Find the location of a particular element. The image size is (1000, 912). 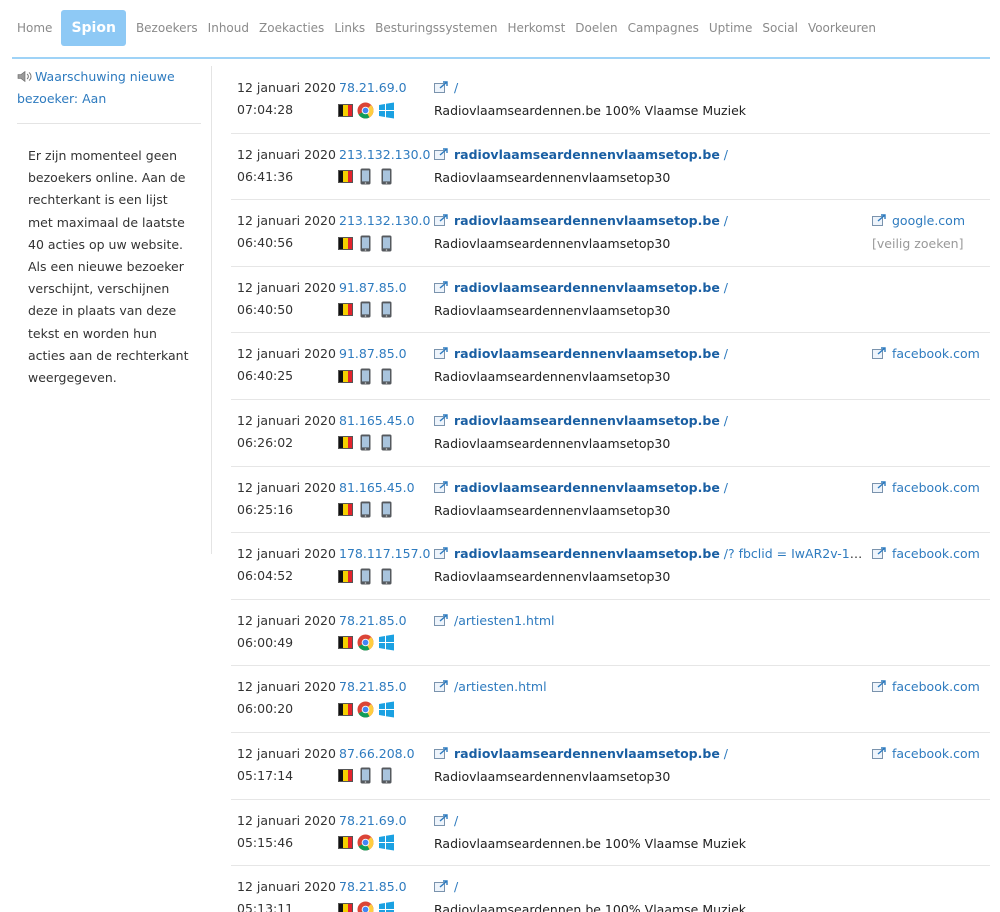

nav-item-zoekacties: Zoekacties is located at coordinates (291, 28).